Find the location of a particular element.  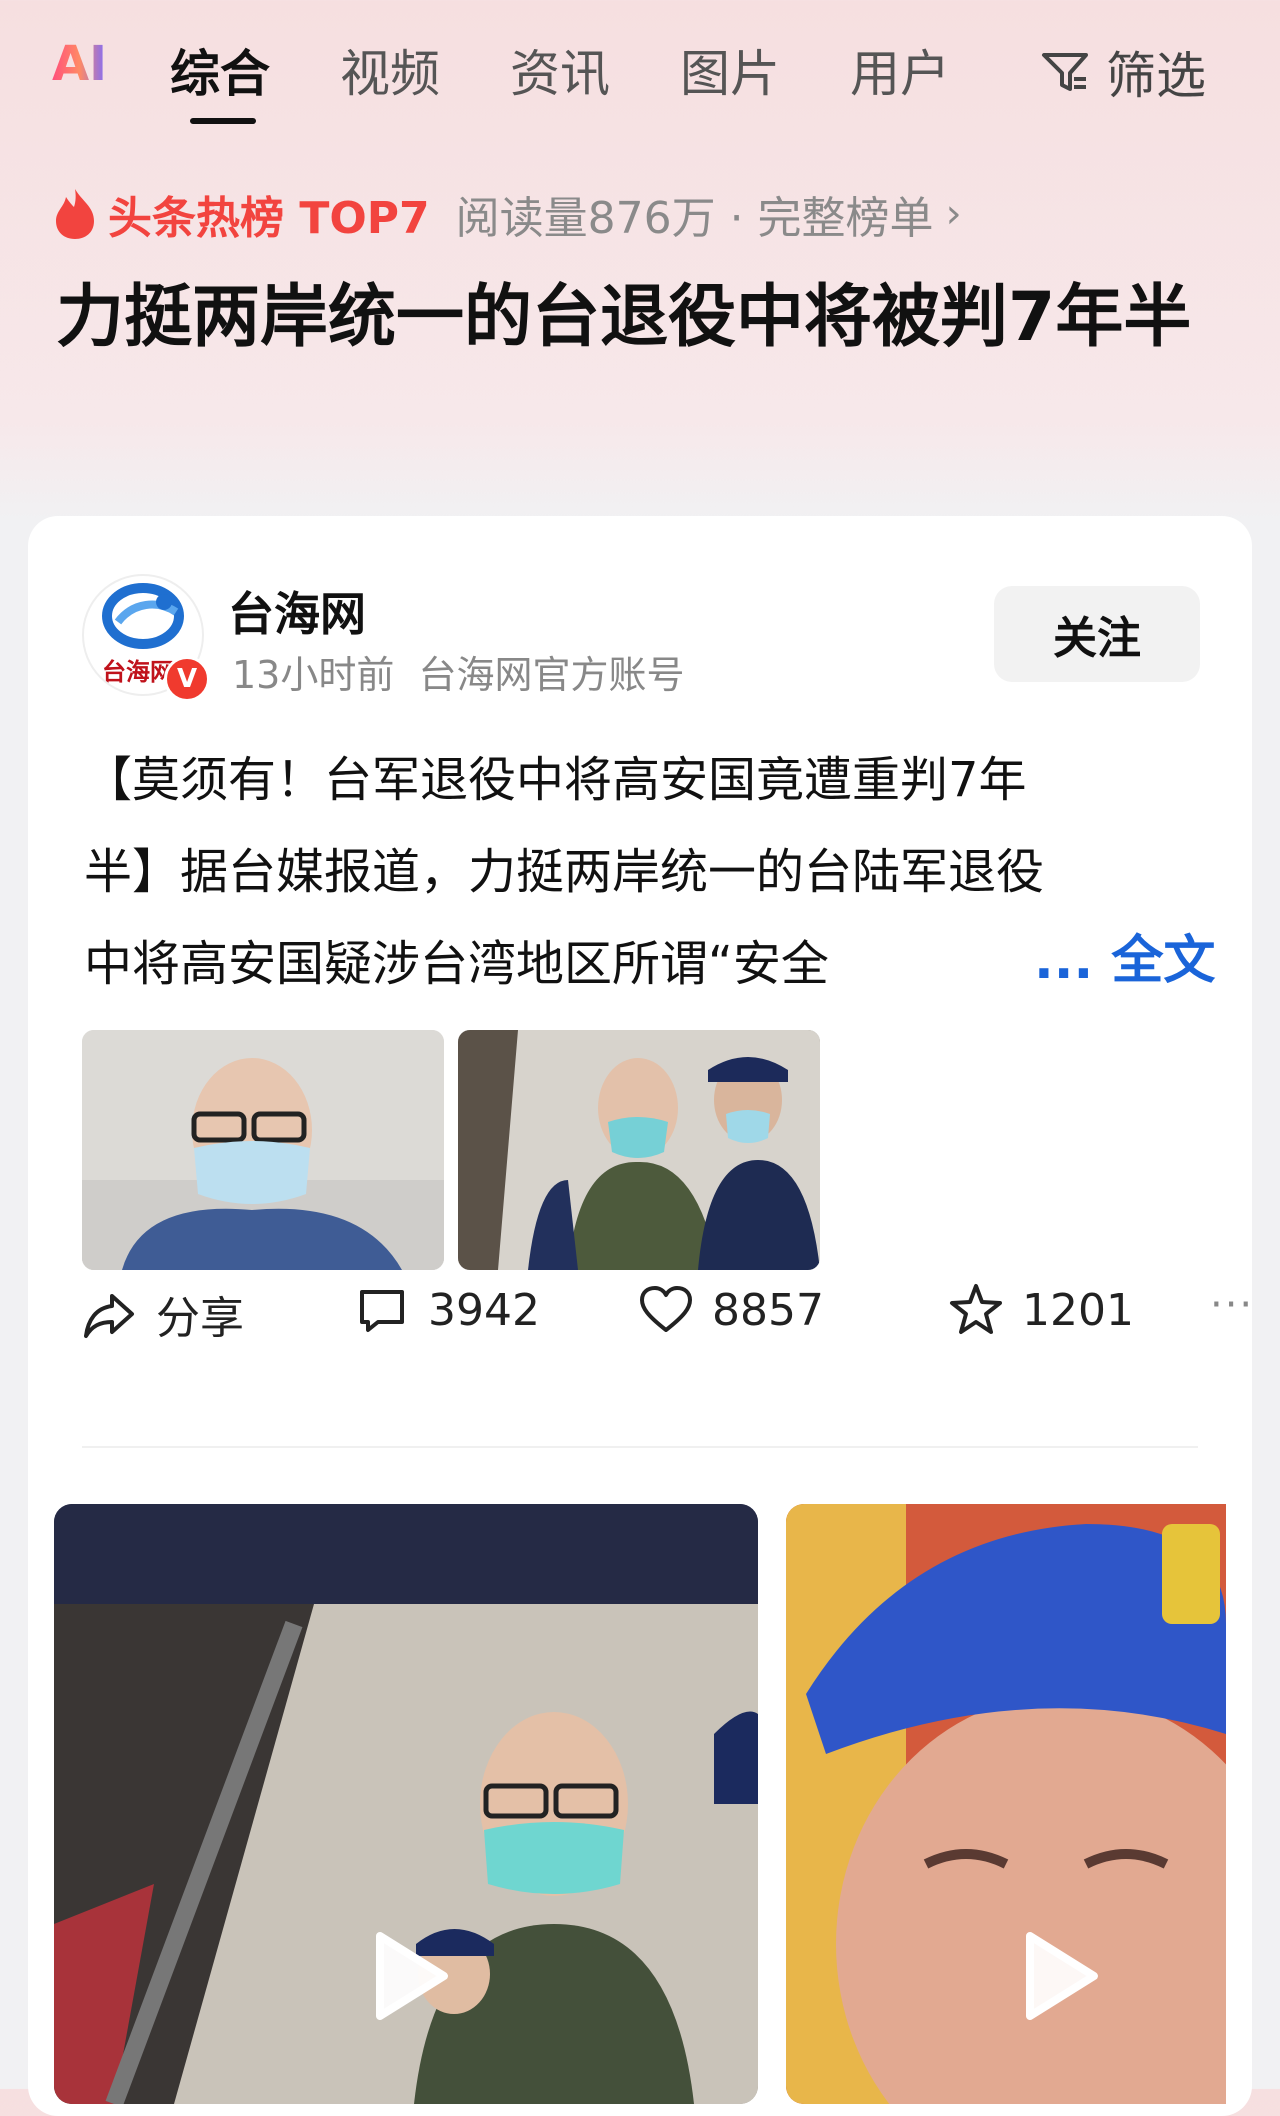

tab-users: 用户 is located at coordinates (900, 70).